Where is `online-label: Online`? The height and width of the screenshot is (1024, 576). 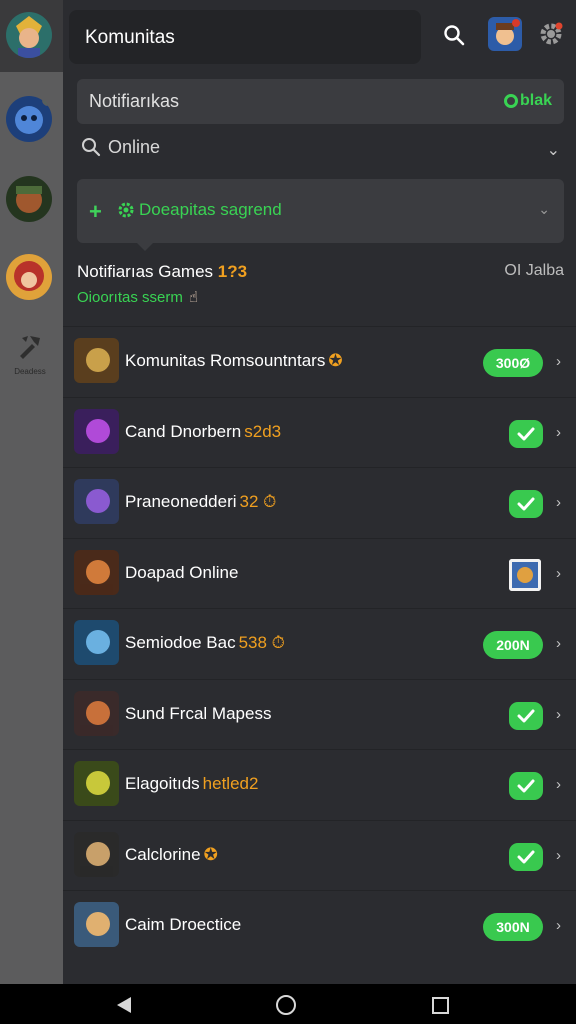 online-label: Online is located at coordinates (134, 147).